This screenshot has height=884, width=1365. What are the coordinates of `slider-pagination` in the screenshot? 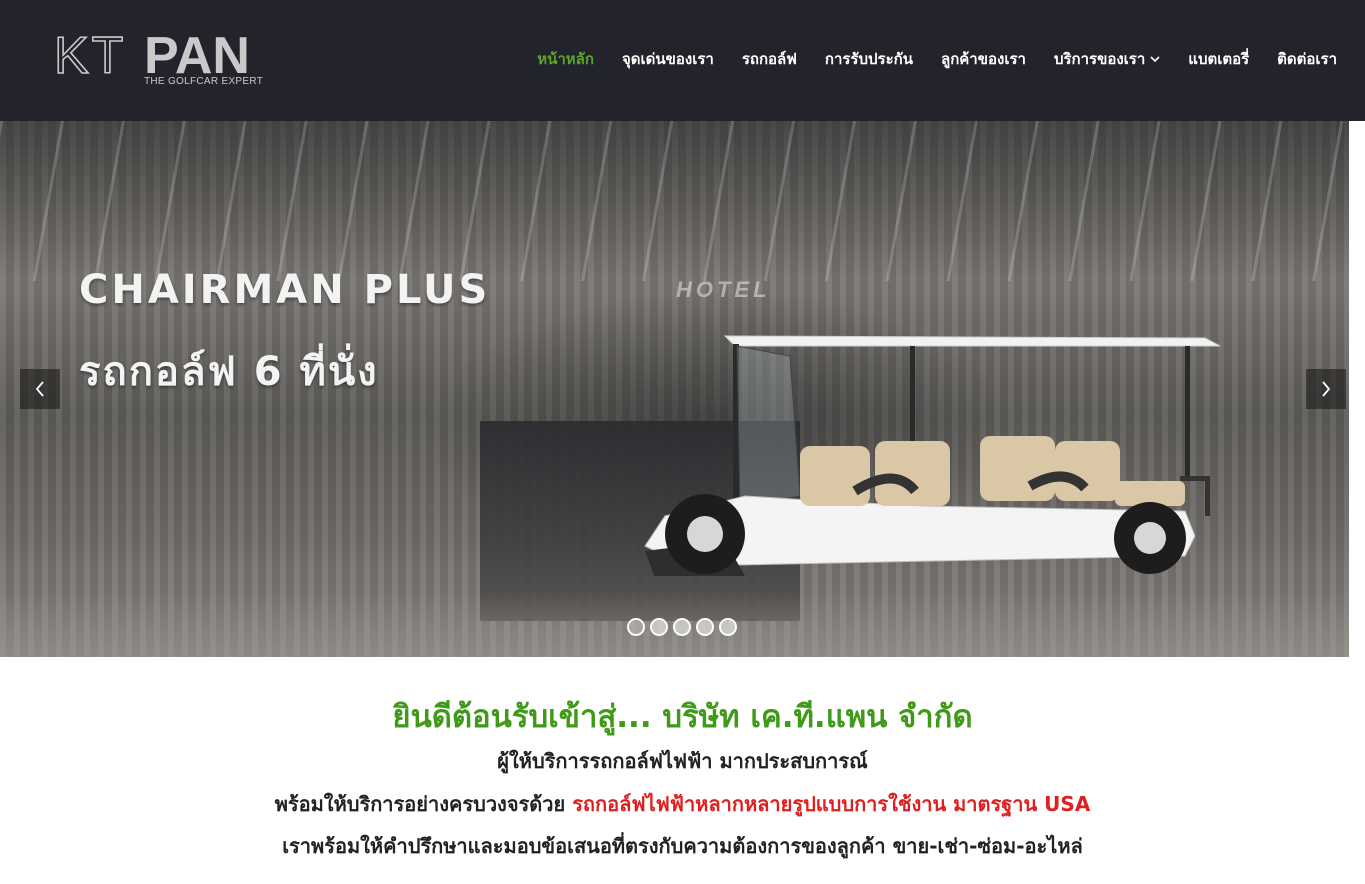 It's located at (682, 627).